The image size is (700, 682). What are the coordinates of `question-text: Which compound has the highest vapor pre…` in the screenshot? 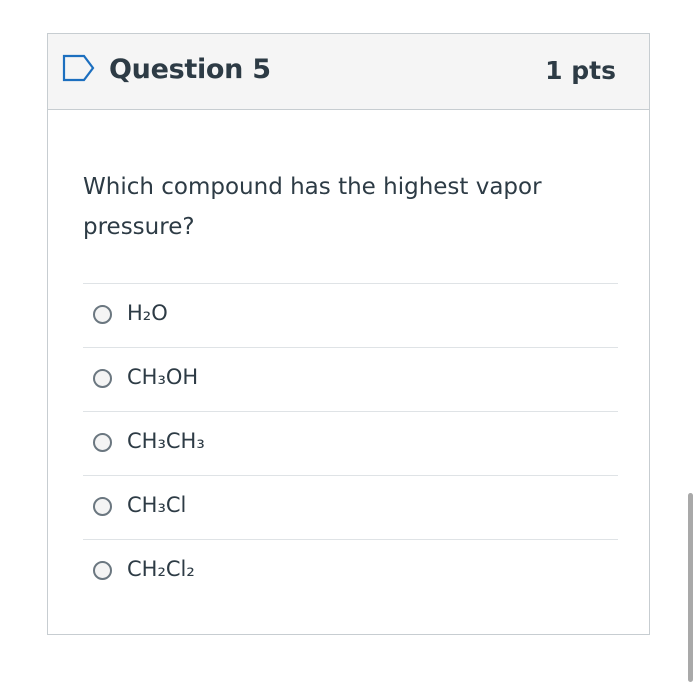 It's located at (312, 207).